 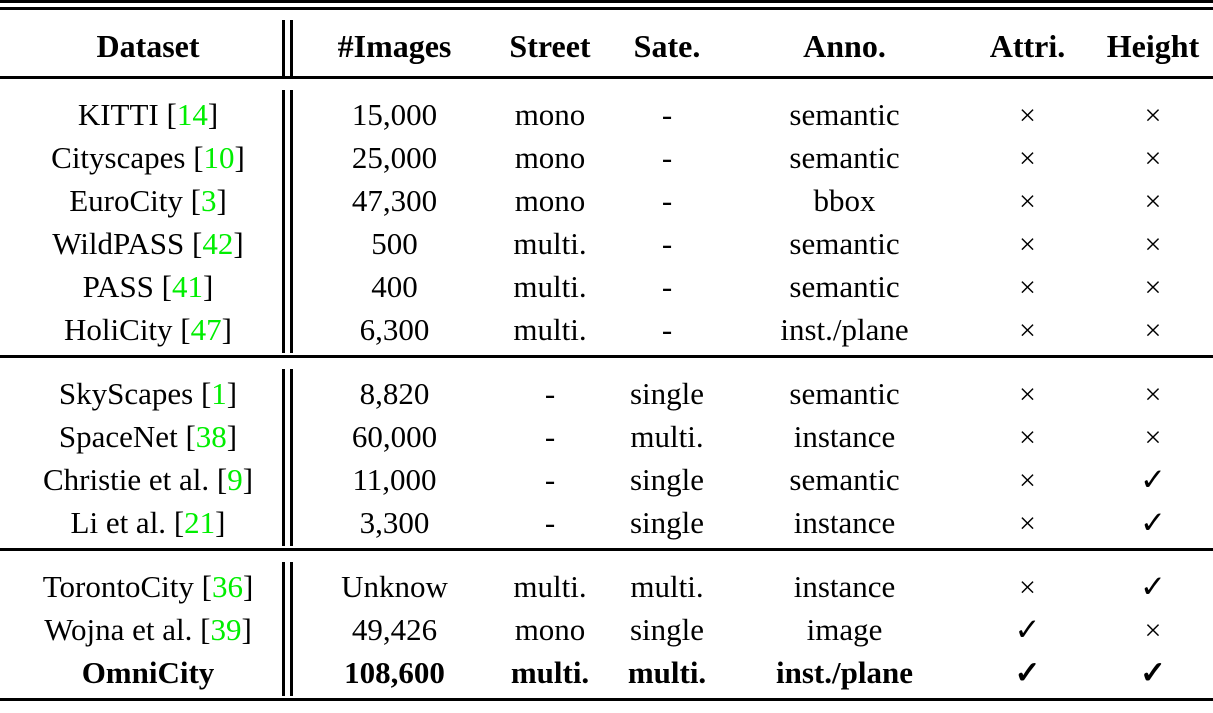 I want to click on citation-reference: [39], so click(x=226, y=629).